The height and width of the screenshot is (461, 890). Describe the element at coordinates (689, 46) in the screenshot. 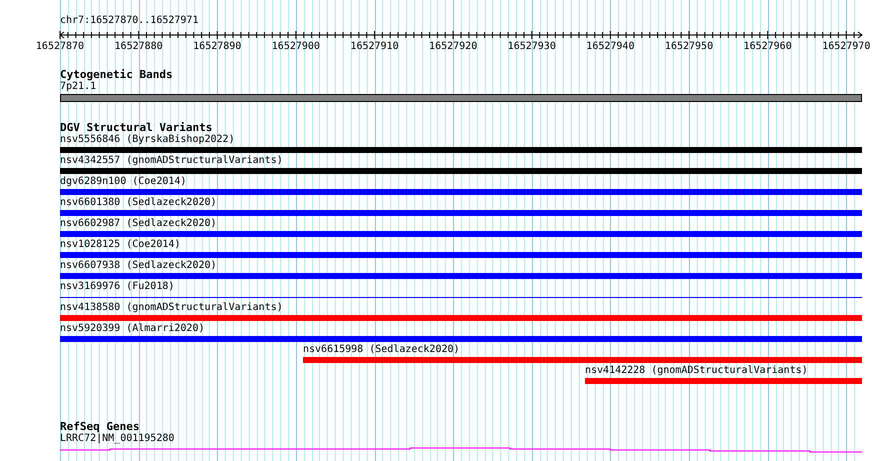

I see `tick-label: 16527950` at that location.